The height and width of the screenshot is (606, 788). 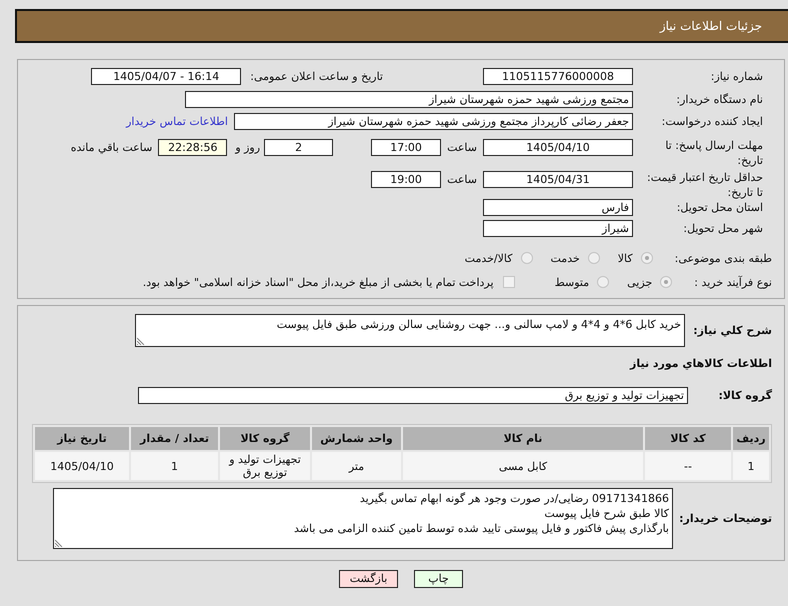 What do you see at coordinates (193, 147) in the screenshot?
I see `time-left-field: 22:28:56` at bounding box center [193, 147].